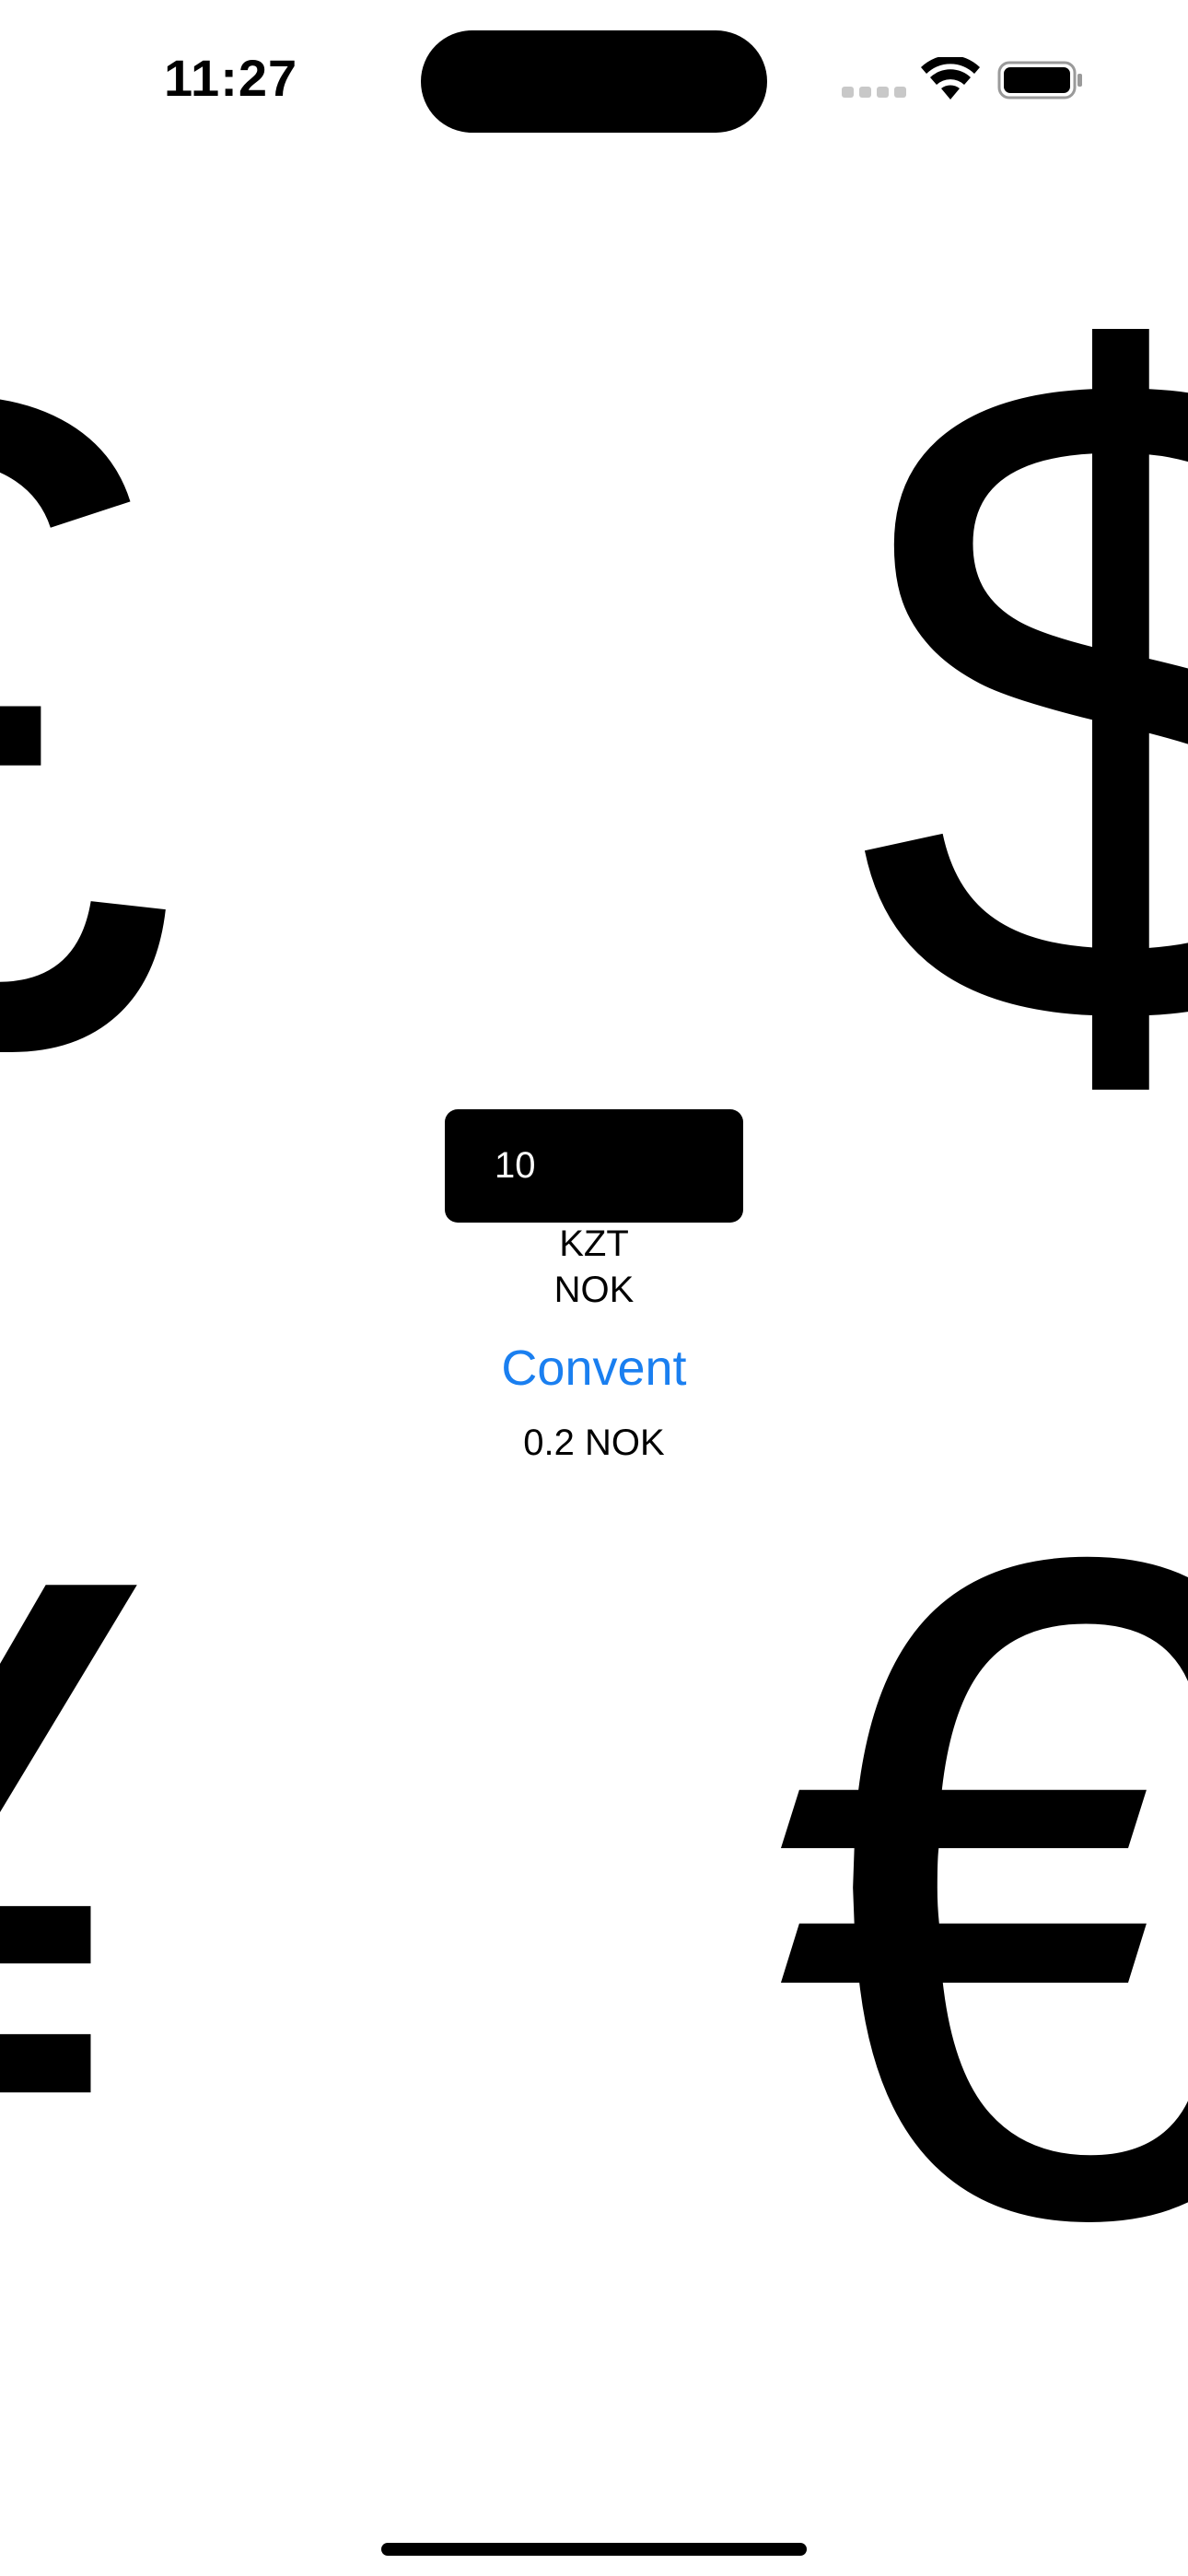 This screenshot has height=2576, width=1188. Describe the element at coordinates (594, 81) in the screenshot. I see `dynamic-island` at that location.